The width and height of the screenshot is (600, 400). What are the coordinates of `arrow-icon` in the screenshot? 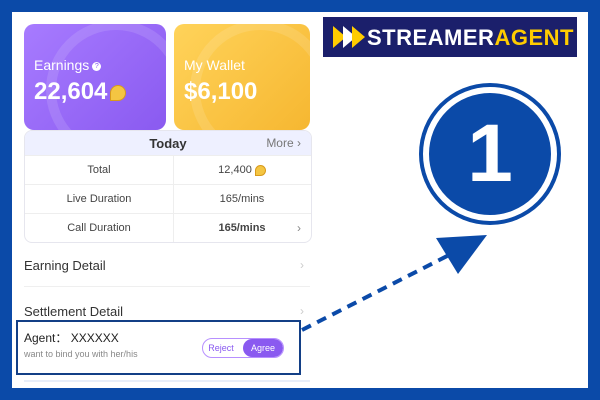 It's located at (394, 283).